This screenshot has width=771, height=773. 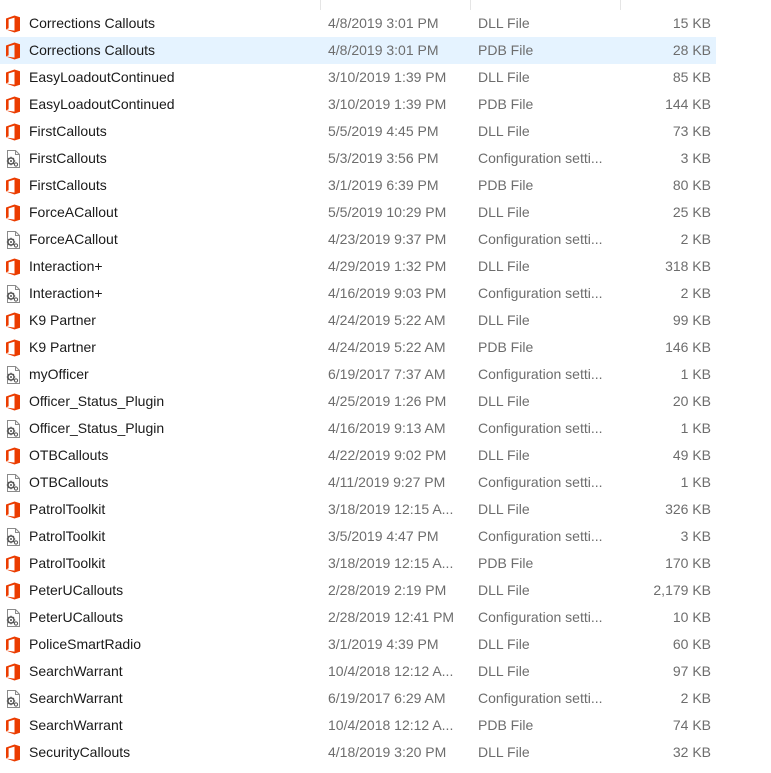 What do you see at coordinates (691, 401) in the screenshot?
I see `file-size: 20 KB` at bounding box center [691, 401].